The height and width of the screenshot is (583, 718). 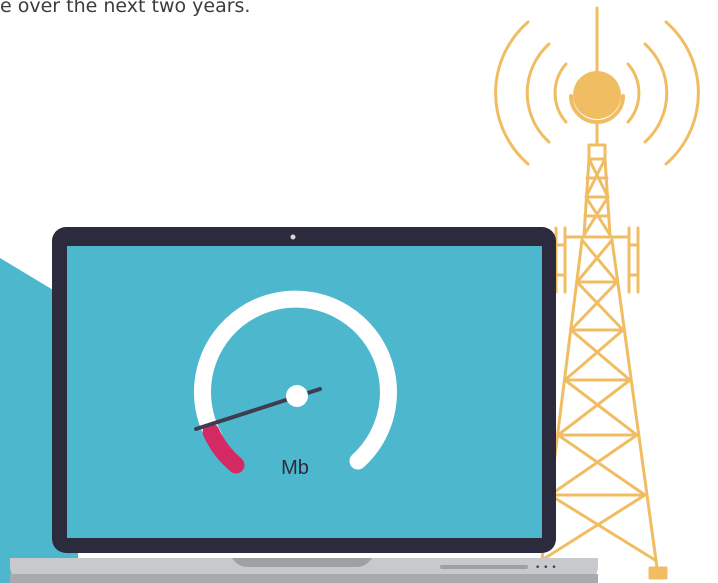 I want to click on tower-beacon, so click(x=597, y=95).